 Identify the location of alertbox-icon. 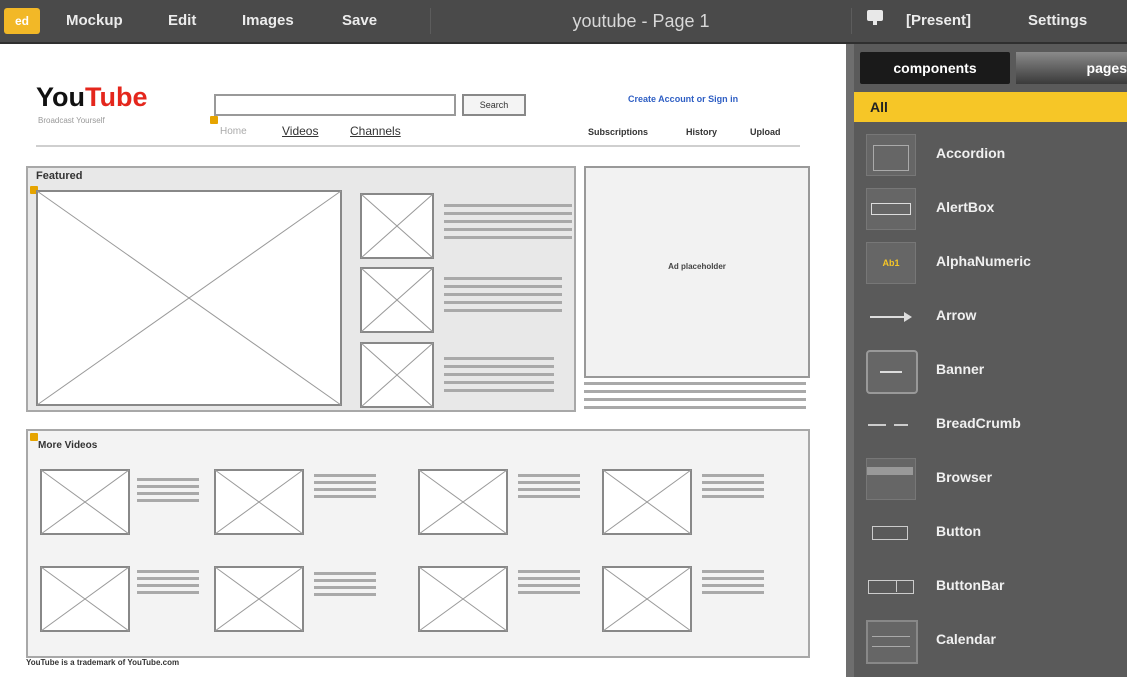
(891, 209).